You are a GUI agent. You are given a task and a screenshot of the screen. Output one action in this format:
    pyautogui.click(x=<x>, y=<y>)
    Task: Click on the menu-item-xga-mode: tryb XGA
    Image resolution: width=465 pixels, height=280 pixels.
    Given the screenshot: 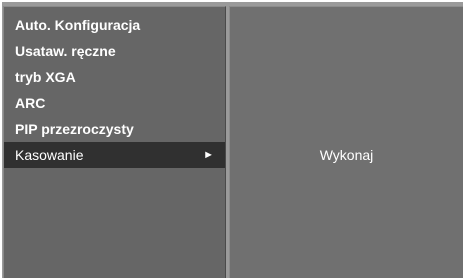 What is the action you would take?
    pyautogui.click(x=114, y=77)
    